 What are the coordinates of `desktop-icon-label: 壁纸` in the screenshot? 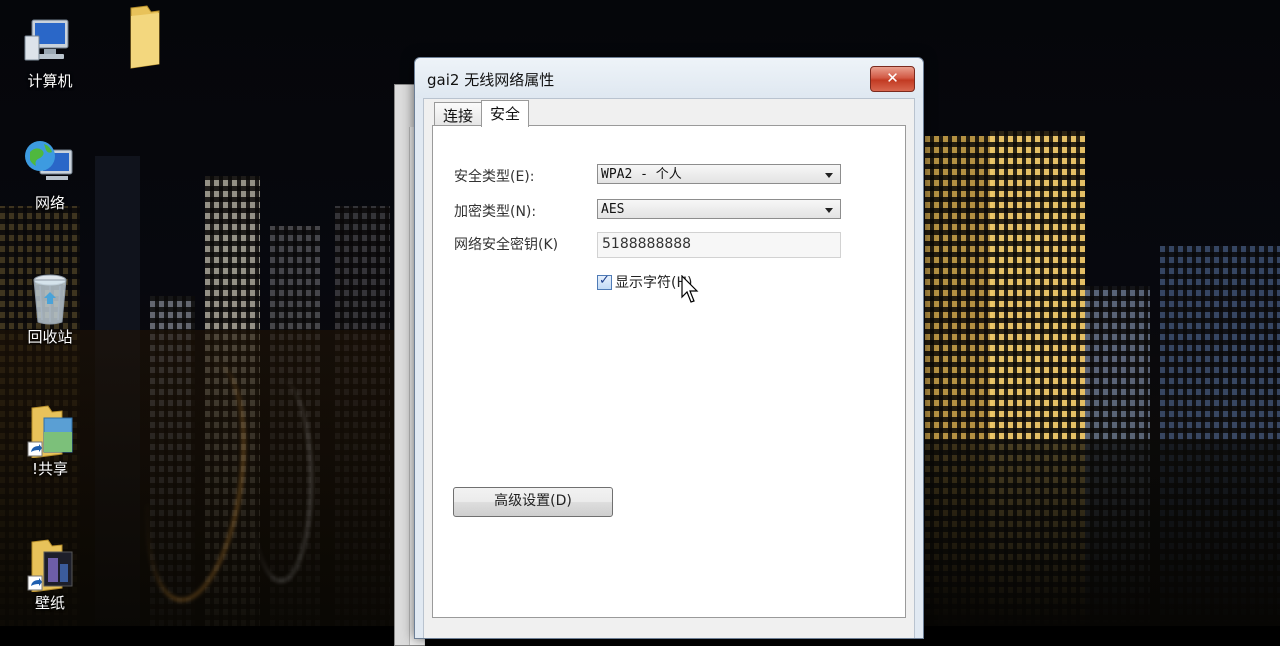 It's located at (49, 603).